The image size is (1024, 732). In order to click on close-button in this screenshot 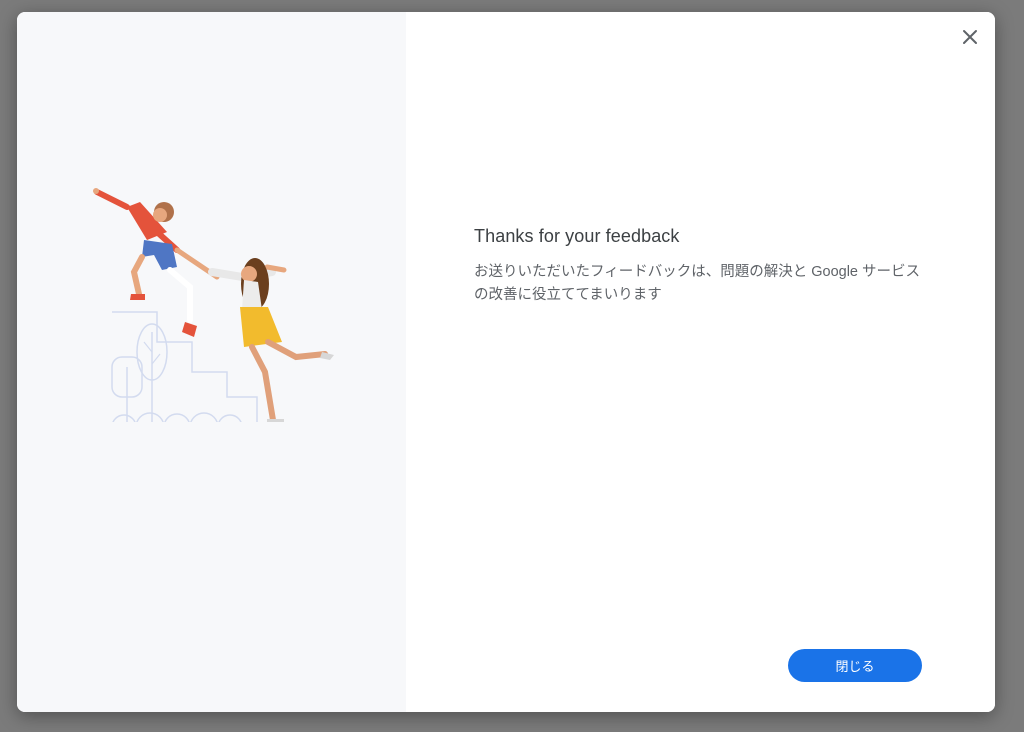, I will do `click(970, 37)`.